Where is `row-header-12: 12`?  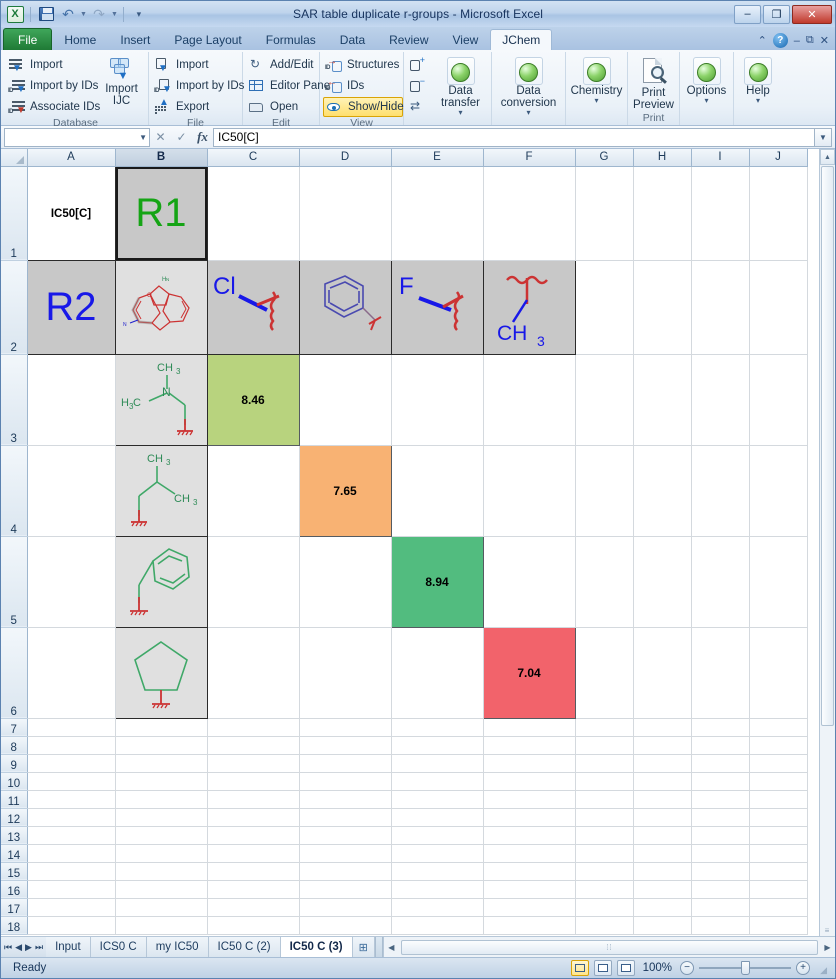
row-header-12: 12 is located at coordinates (14, 817).